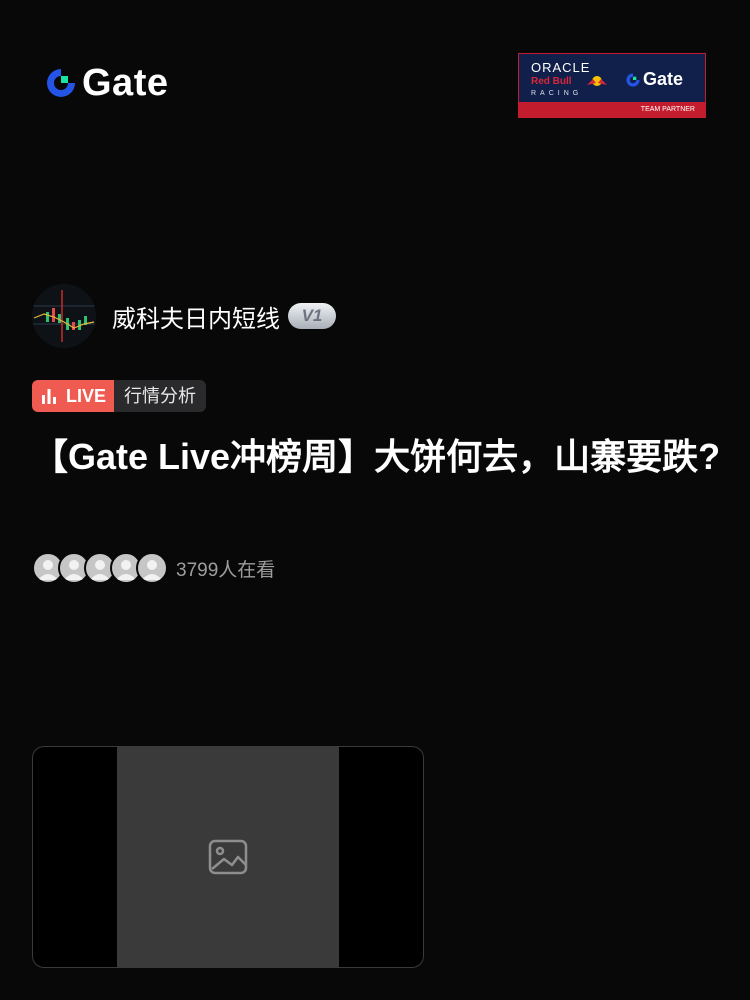 Image resolution: width=750 pixels, height=1000 pixels. I want to click on partner-gate-logo: Gate, so click(654, 79).